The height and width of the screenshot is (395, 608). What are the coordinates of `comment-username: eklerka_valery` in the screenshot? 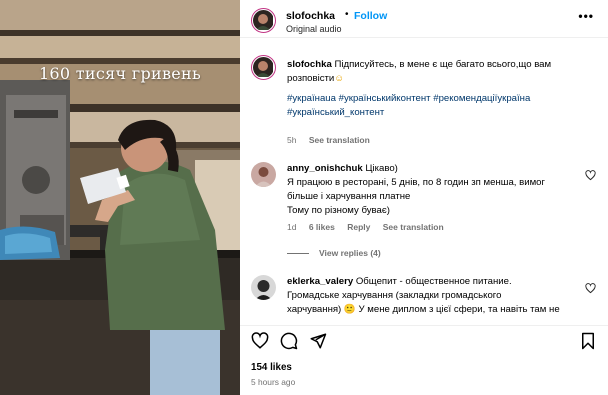 It's located at (320, 281).